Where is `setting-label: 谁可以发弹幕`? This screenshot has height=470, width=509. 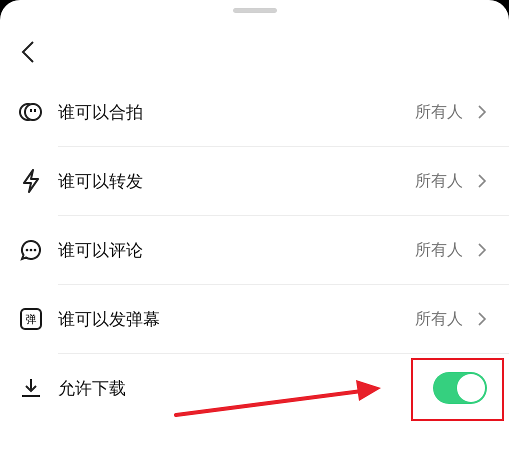 setting-label: 谁可以发弹幕 is located at coordinates (109, 319).